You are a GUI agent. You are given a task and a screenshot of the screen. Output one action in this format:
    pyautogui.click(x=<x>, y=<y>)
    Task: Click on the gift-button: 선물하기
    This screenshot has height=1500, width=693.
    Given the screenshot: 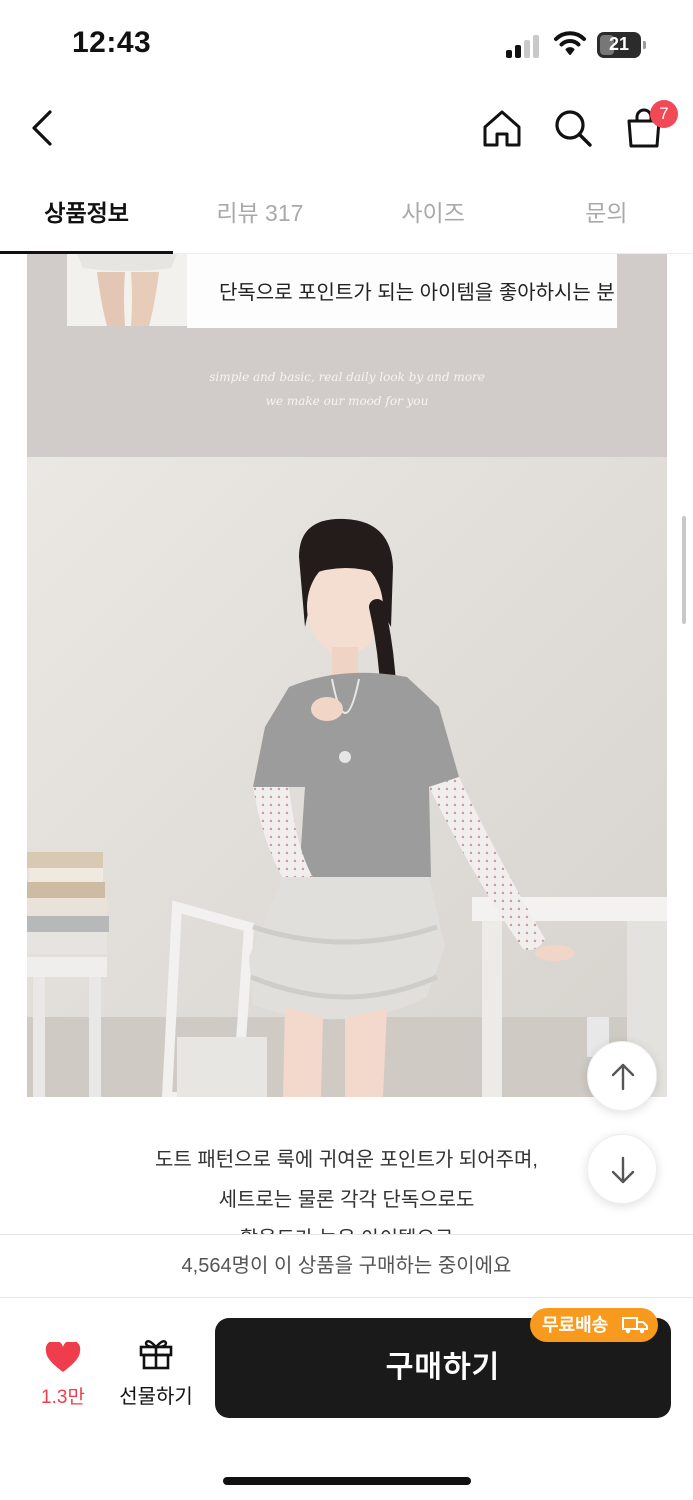 What is the action you would take?
    pyautogui.click(x=156, y=1371)
    